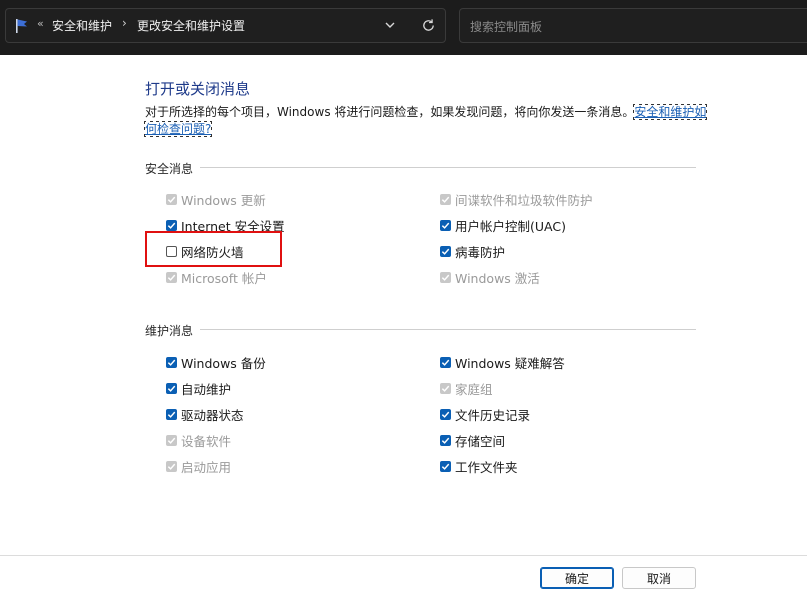  Describe the element at coordinates (493, 415) in the screenshot. I see `checkbox-label: 文件历史记录` at that location.